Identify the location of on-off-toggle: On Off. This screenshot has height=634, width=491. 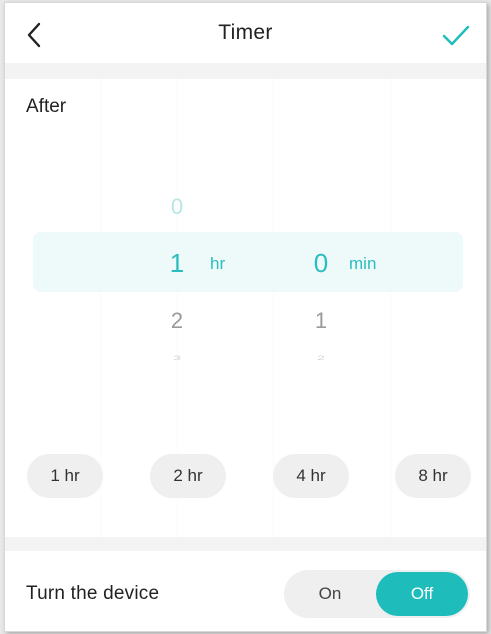
(377, 594).